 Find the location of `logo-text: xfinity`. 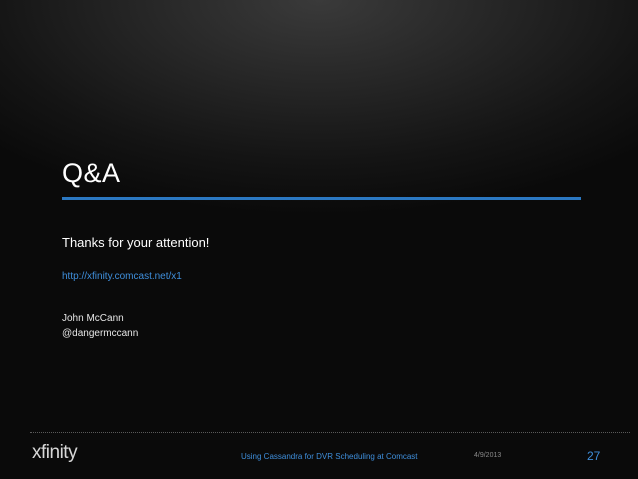

logo-text: xfinity is located at coordinates (55, 452).